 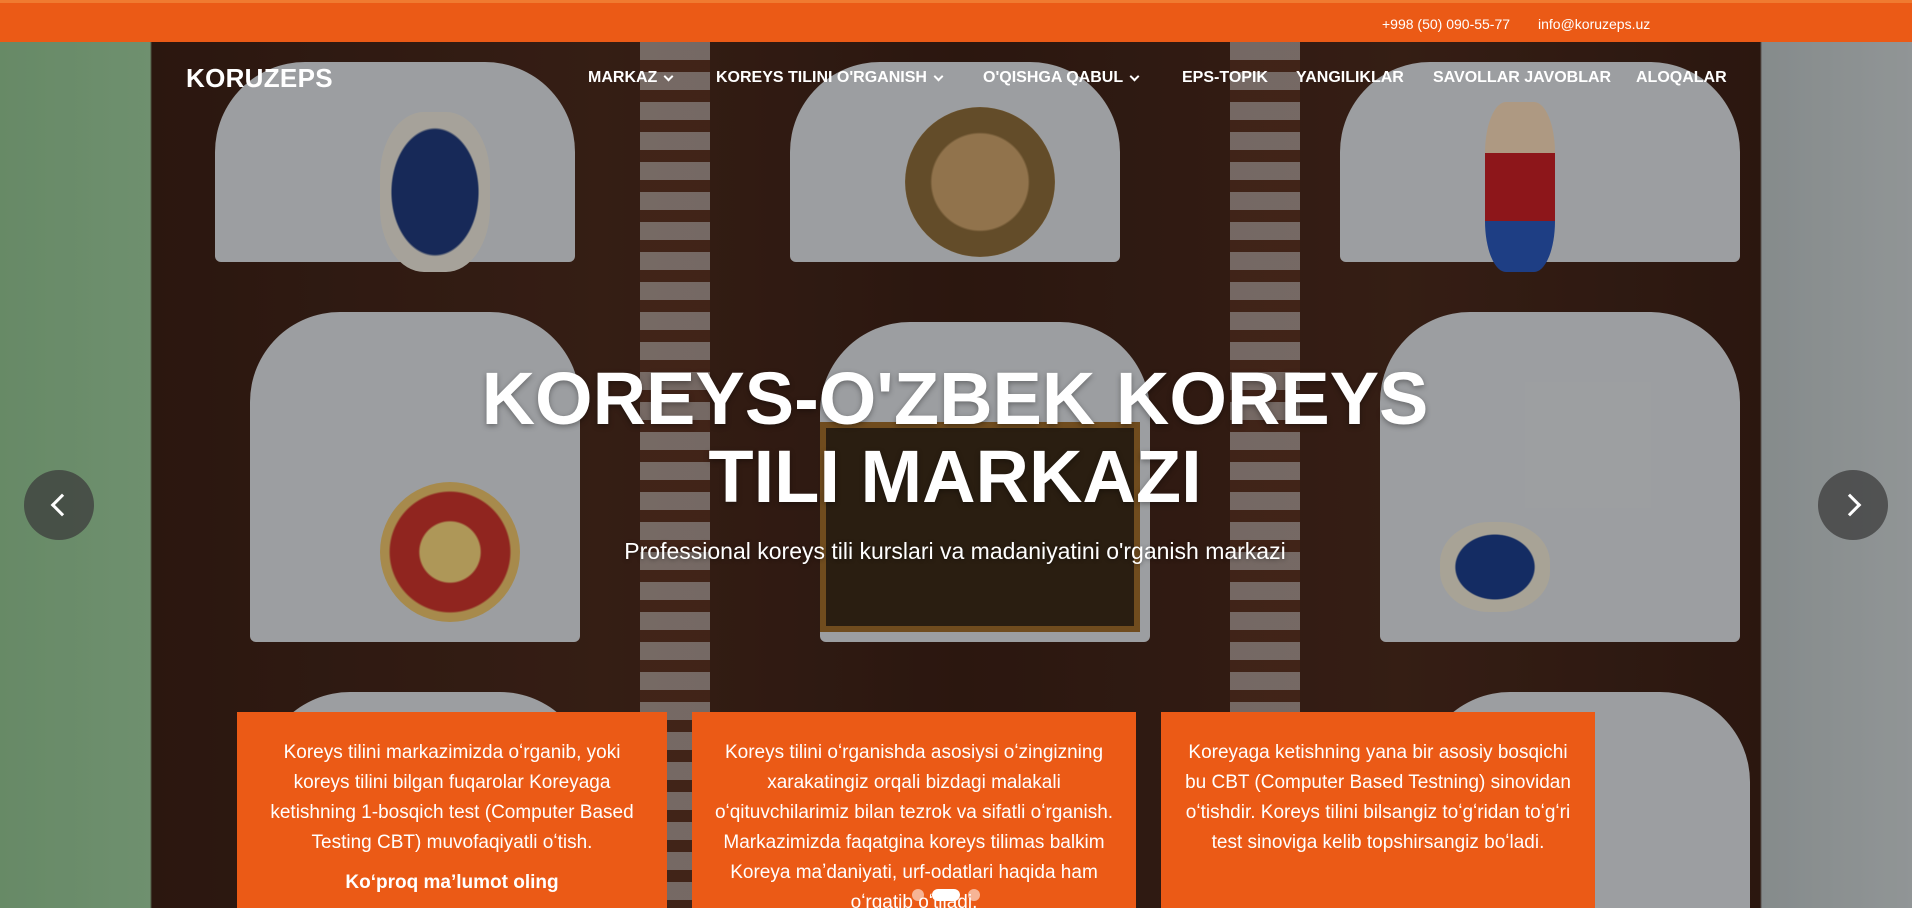 I want to click on carousel-indicators, so click(x=946, y=895).